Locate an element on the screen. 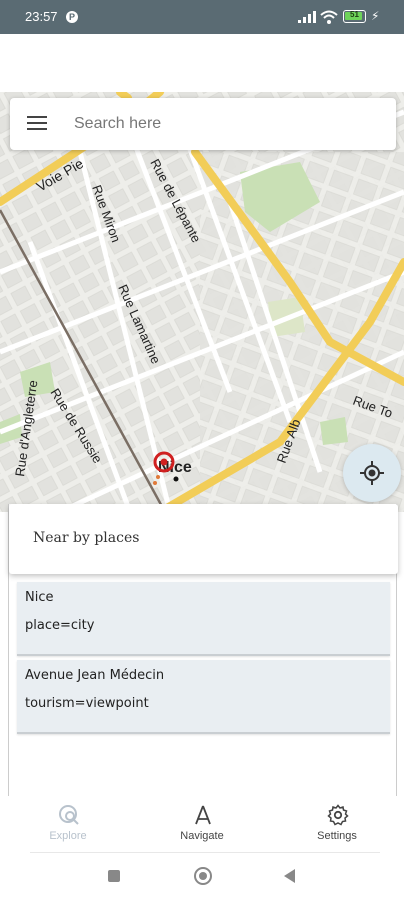  recents-icon is located at coordinates (114, 876).